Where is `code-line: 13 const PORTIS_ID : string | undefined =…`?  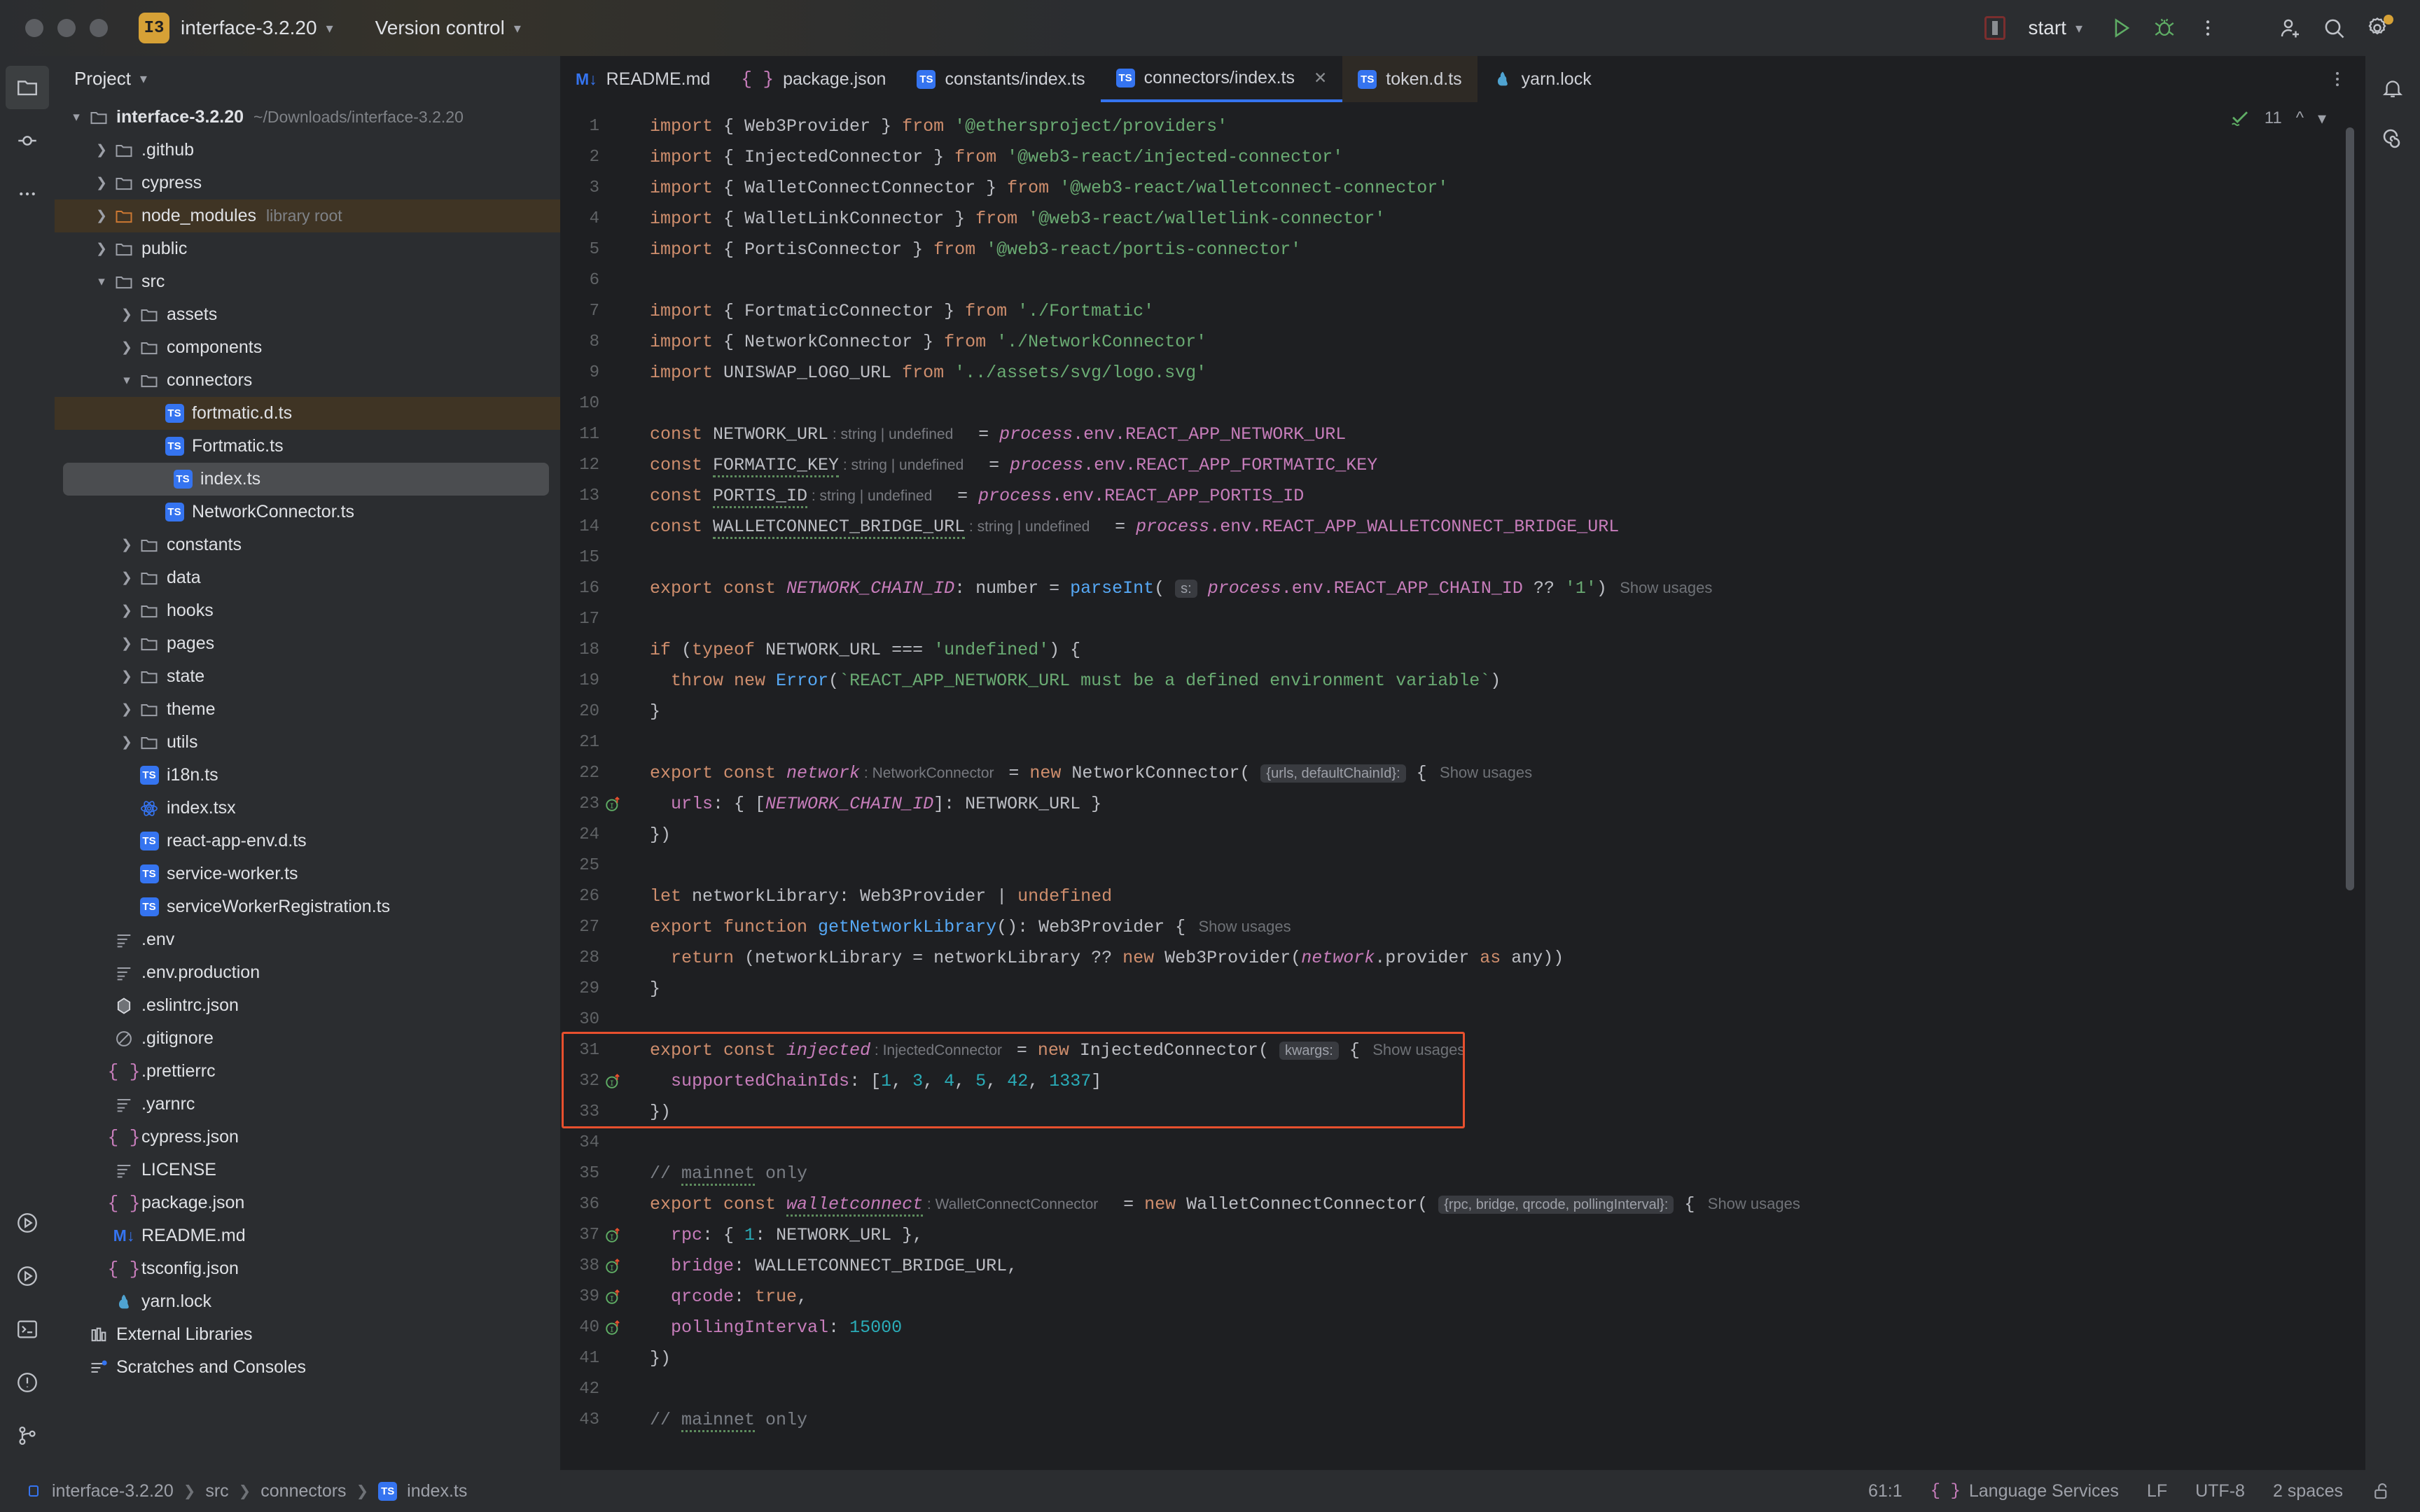 code-line: 13 const PORTIS_ID : string | undefined =… is located at coordinates (1462, 495).